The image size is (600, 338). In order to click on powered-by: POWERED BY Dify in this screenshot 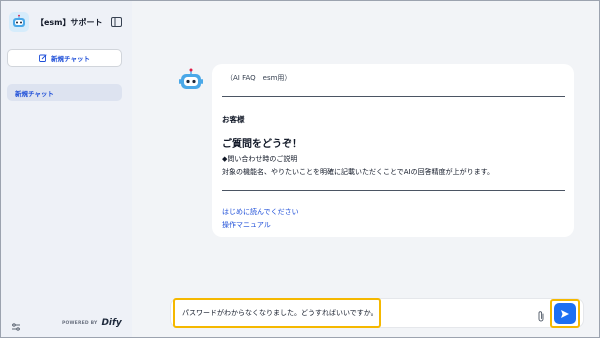, I will do `click(92, 323)`.